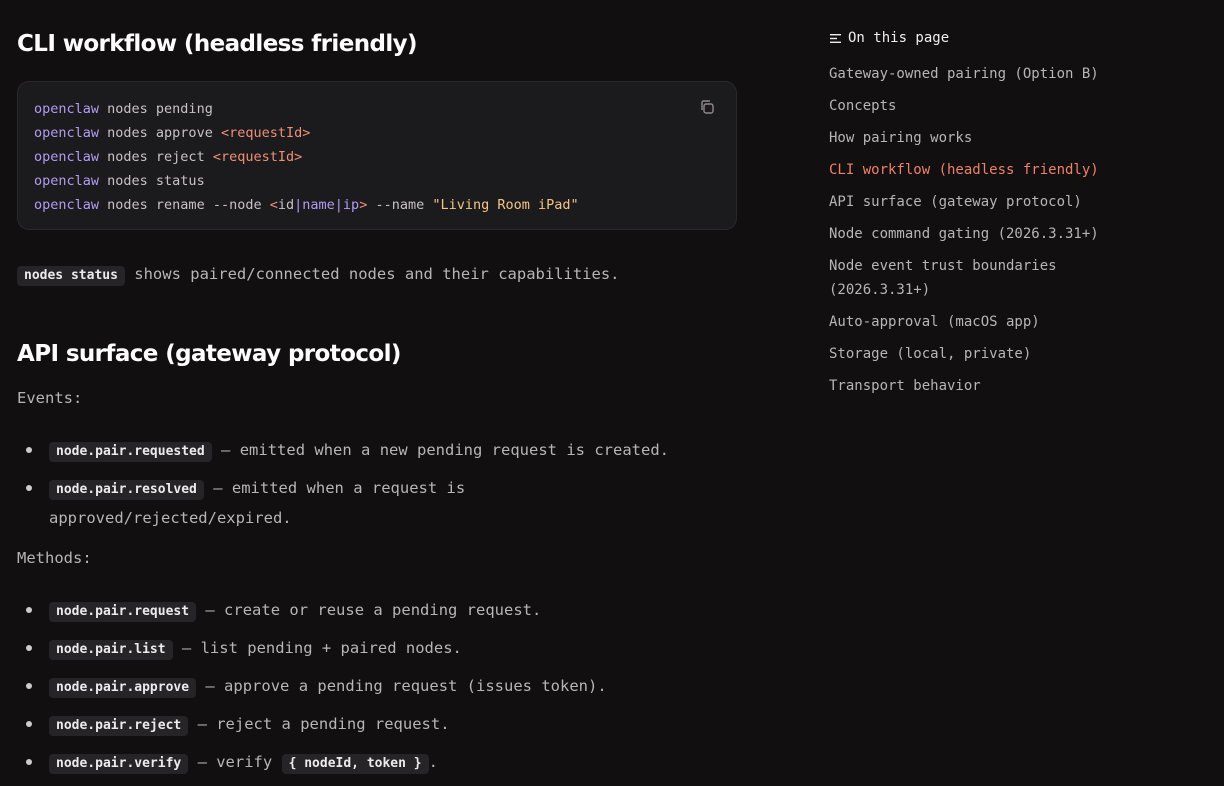 The height and width of the screenshot is (786, 1224). Describe the element at coordinates (338, 205) in the screenshot. I see `code-pipe: |` at that location.